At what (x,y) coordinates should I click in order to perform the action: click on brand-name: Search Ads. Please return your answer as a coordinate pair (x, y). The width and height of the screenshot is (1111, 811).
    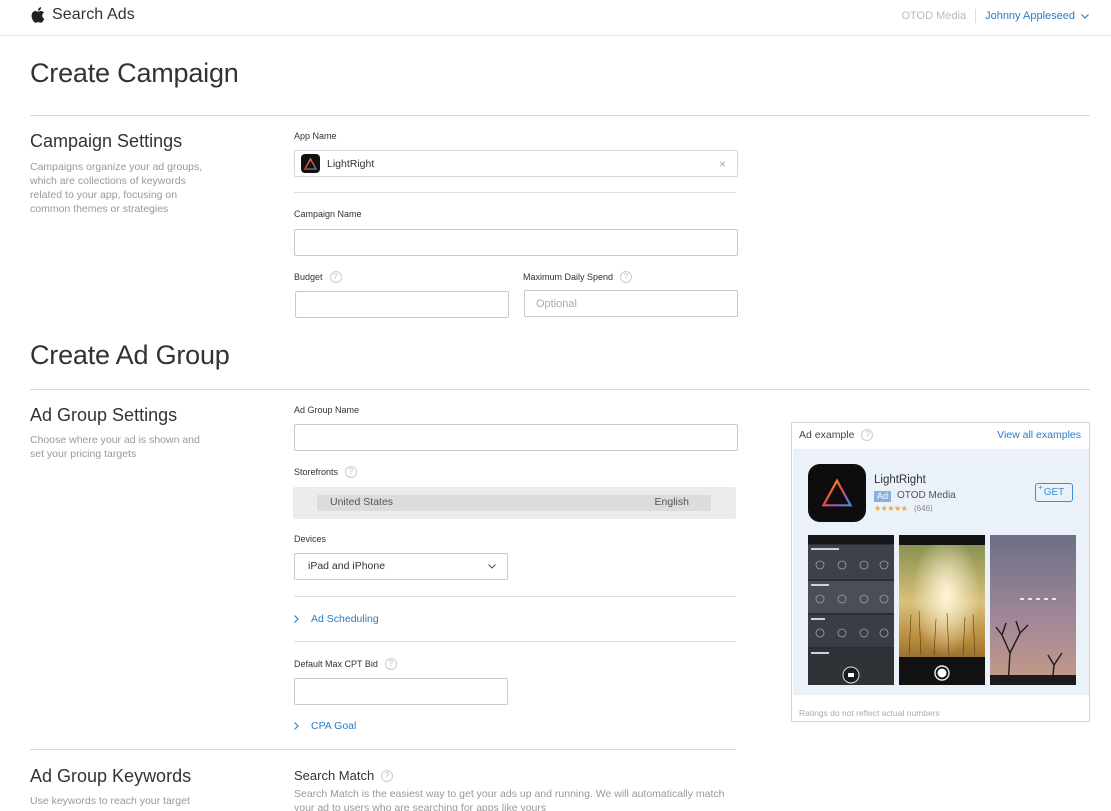
    Looking at the image, I should click on (93, 14).